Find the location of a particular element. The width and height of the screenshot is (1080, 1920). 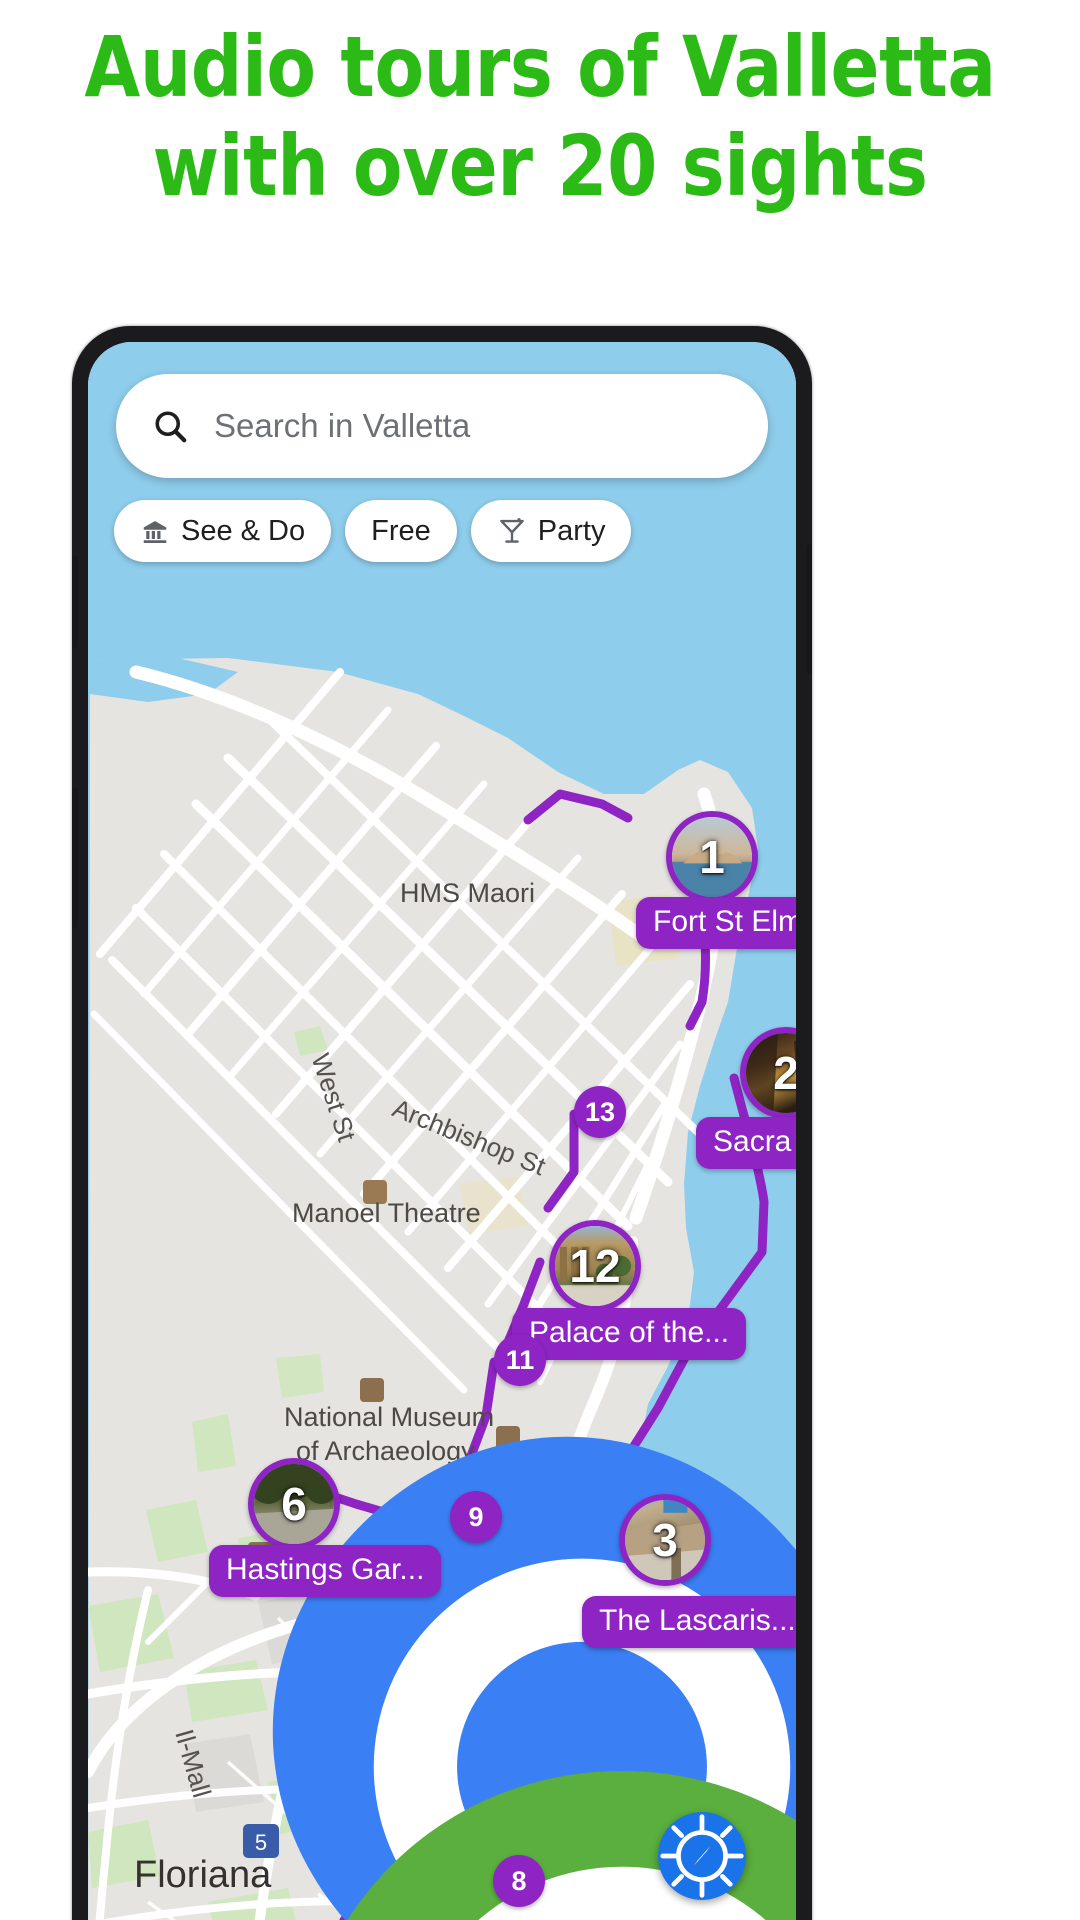

marker-number-12: 12 is located at coordinates (595, 1266).